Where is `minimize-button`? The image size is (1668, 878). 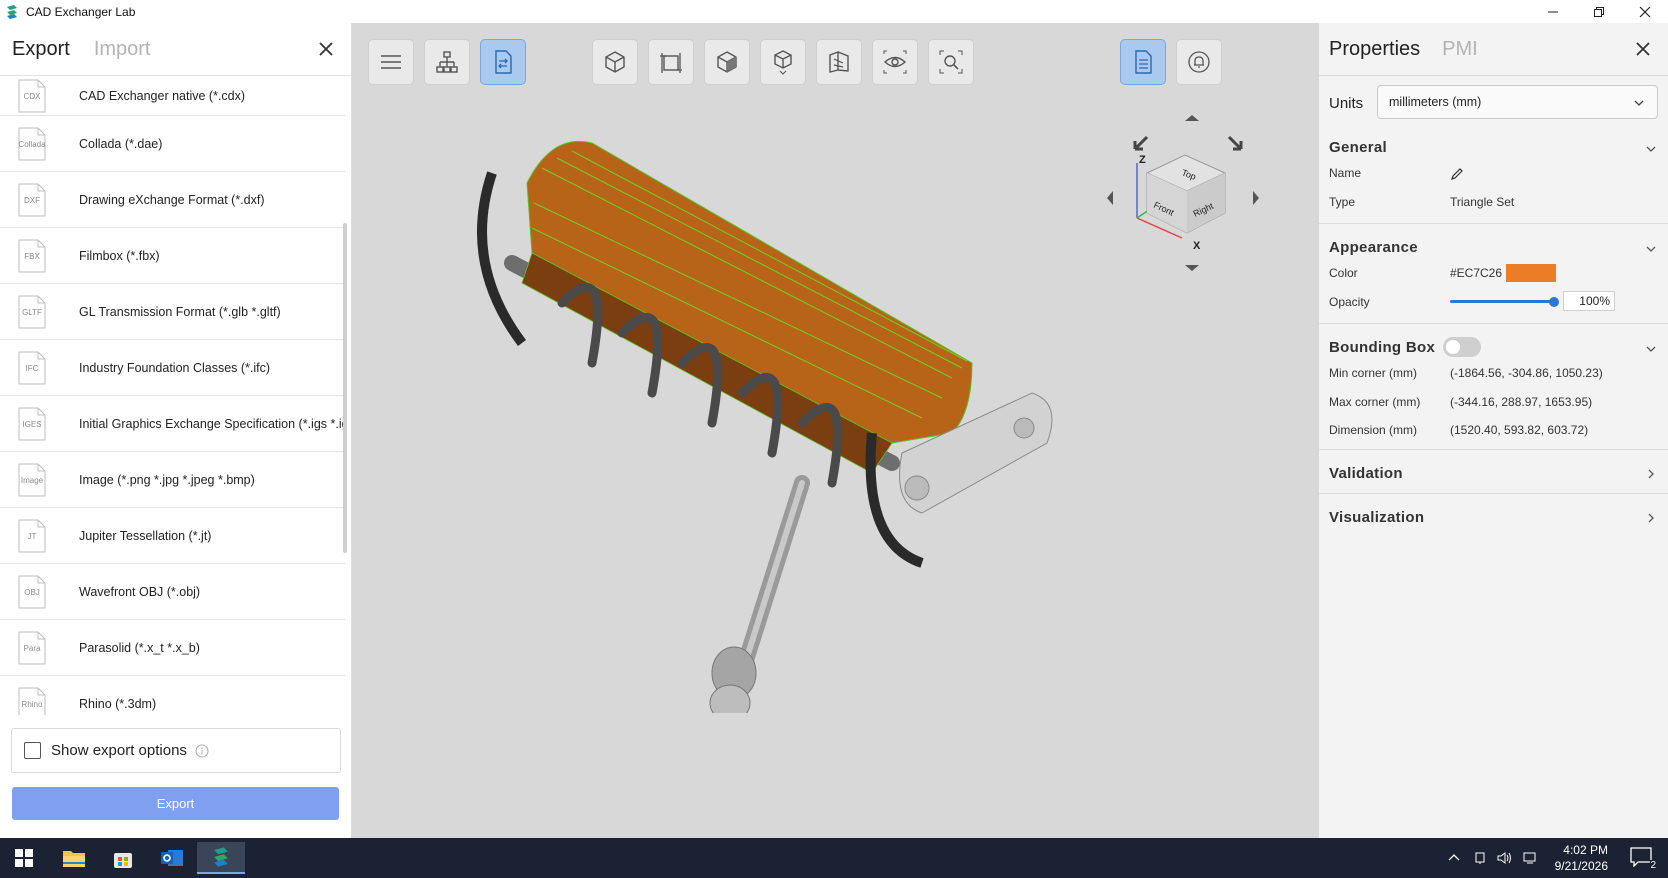
minimize-button is located at coordinates (1553, 11).